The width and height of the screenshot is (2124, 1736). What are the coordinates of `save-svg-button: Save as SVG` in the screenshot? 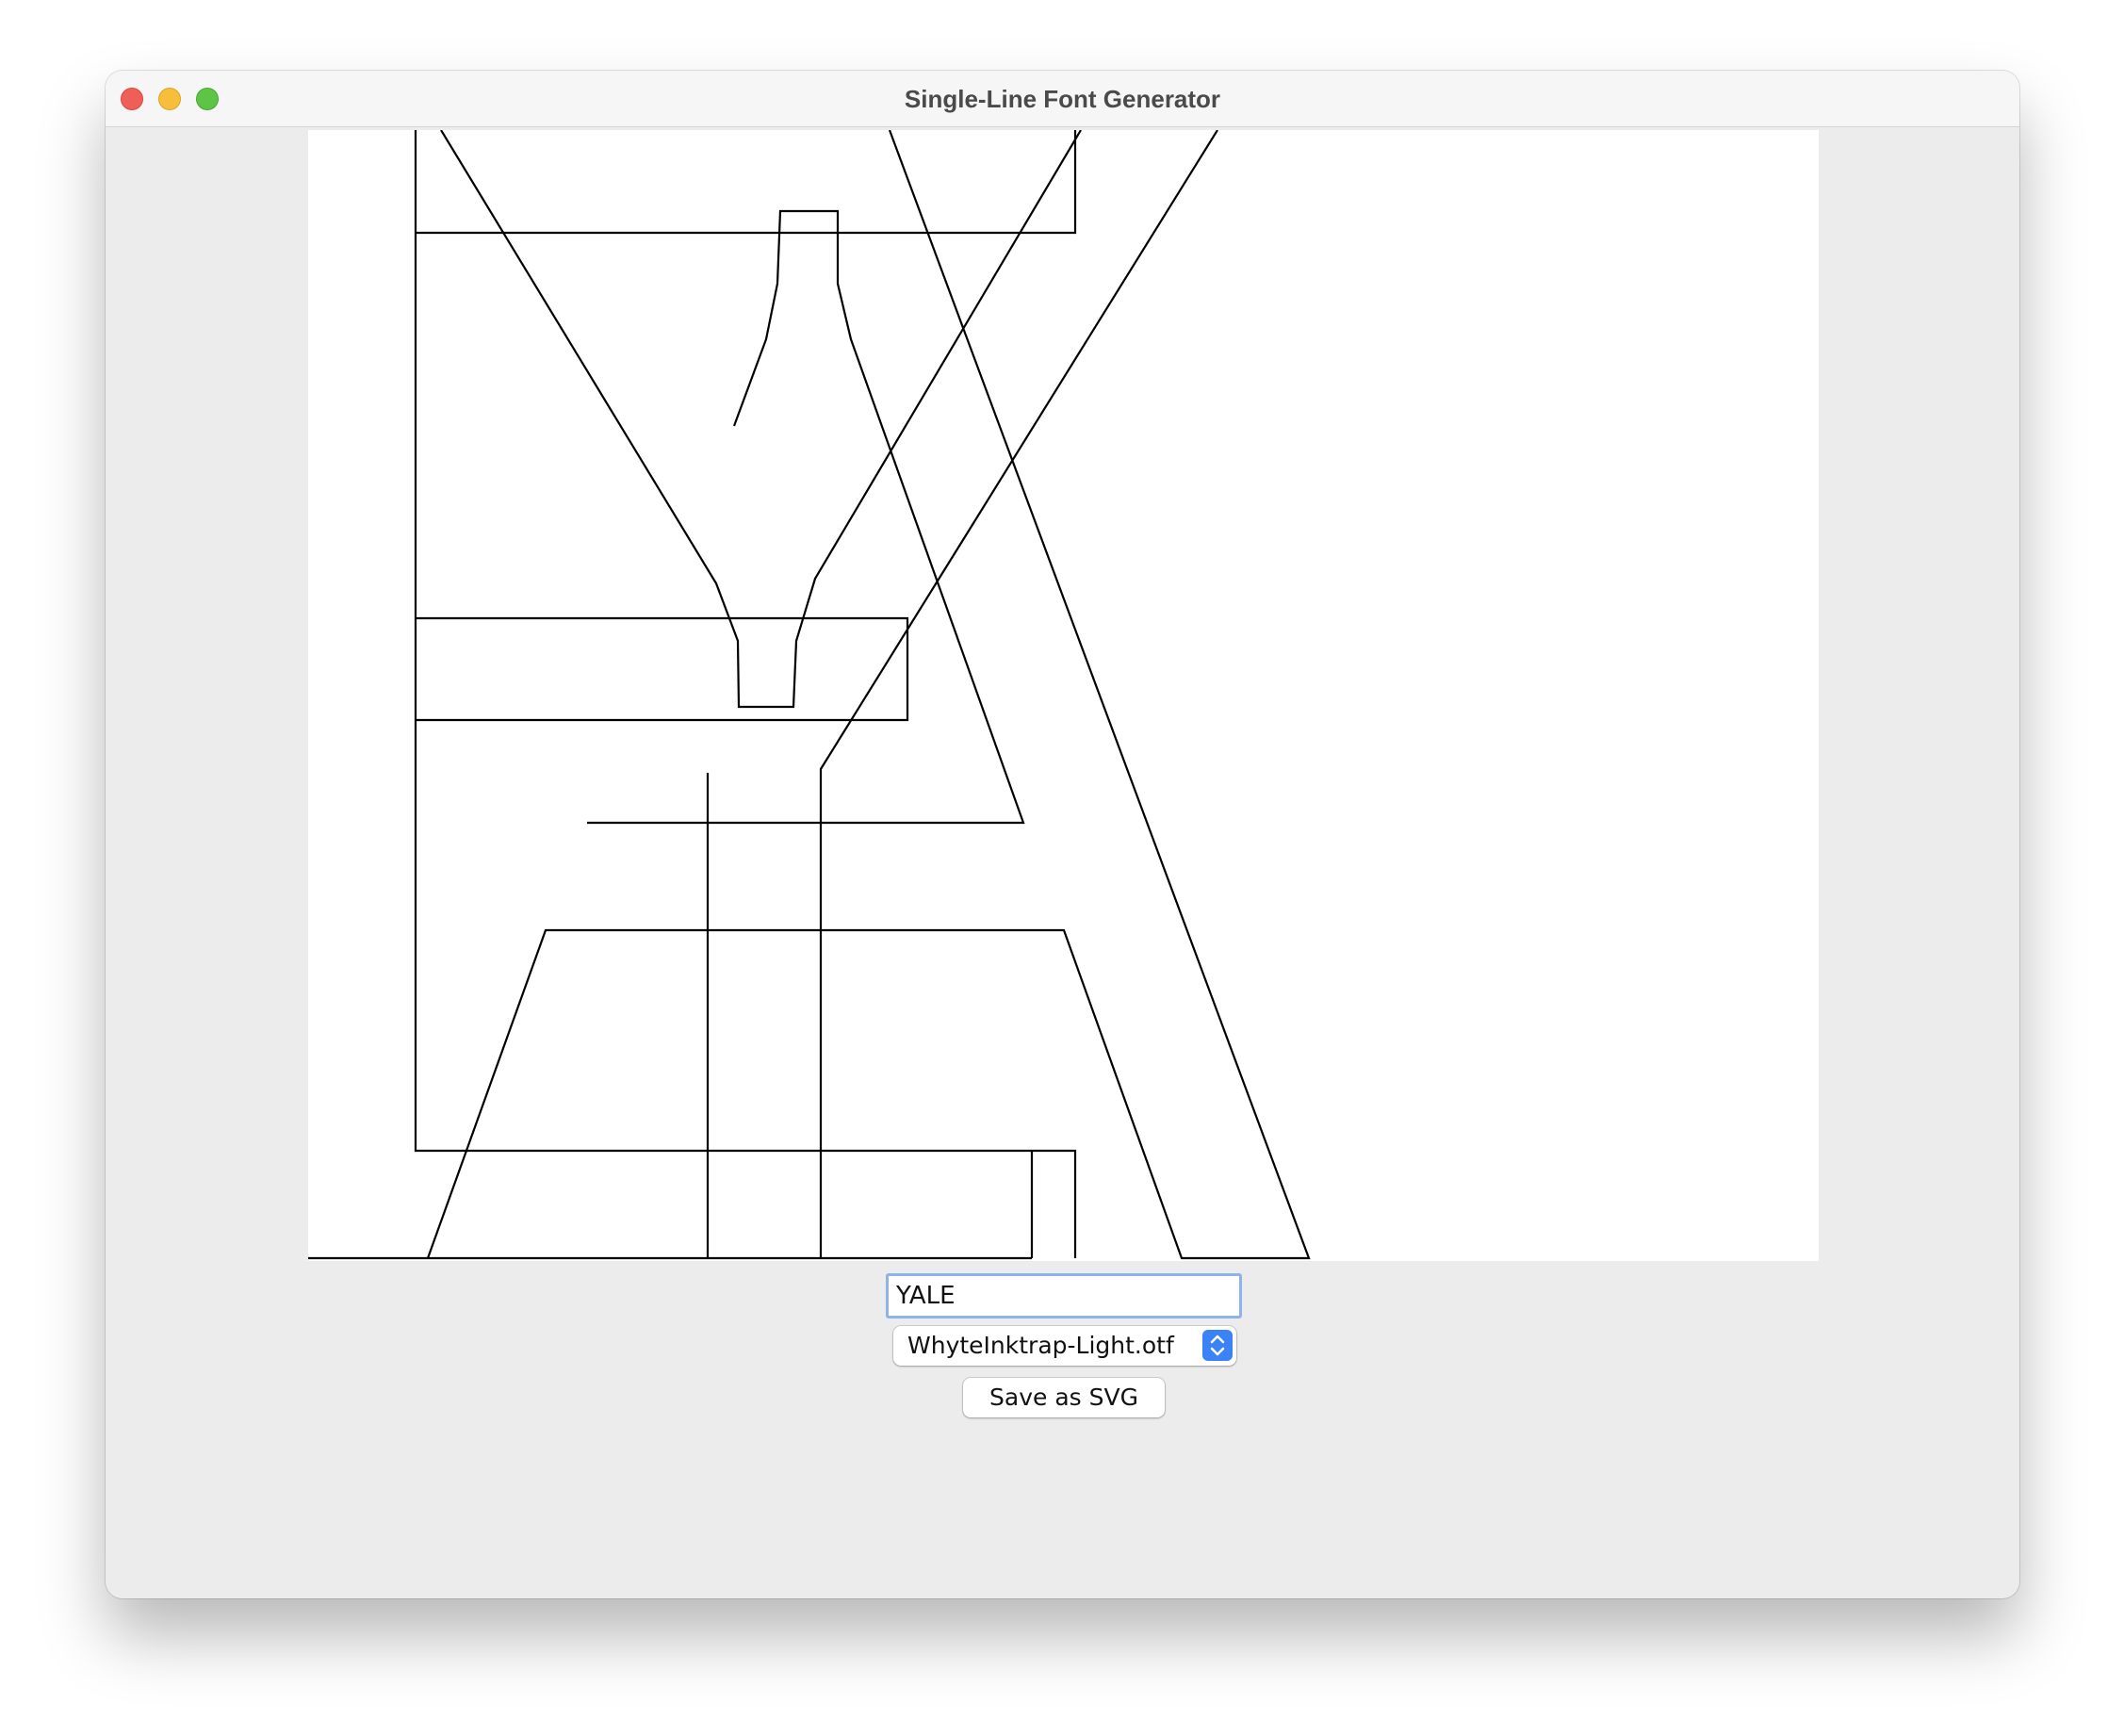 It's located at (1064, 1397).